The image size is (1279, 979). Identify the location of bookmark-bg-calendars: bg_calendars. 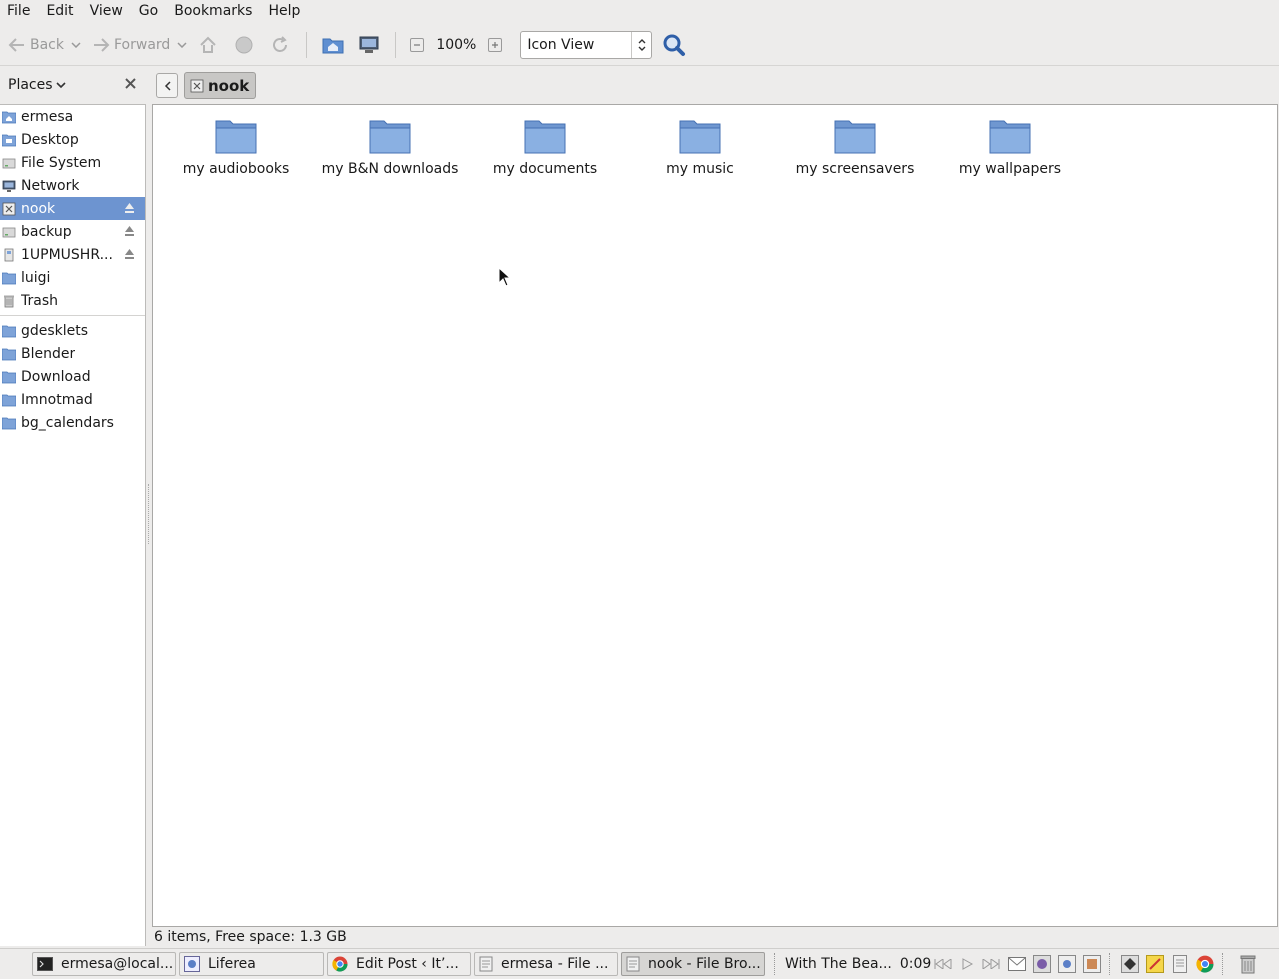
(72, 422).